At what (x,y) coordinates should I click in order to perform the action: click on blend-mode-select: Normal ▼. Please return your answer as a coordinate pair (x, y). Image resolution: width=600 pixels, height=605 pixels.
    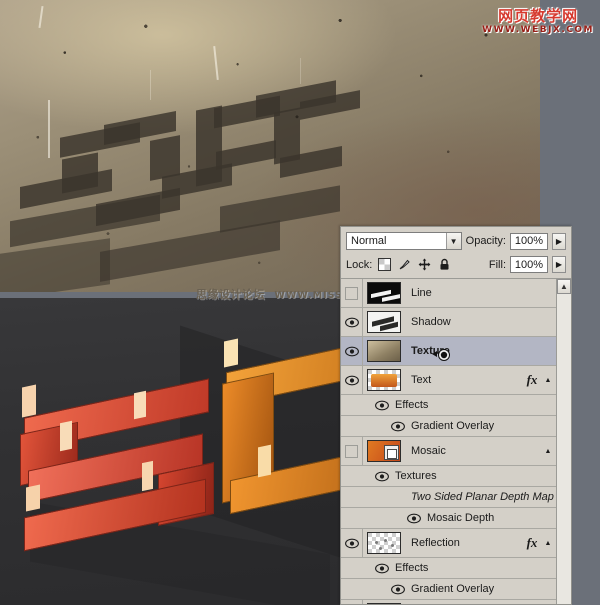
    Looking at the image, I should click on (404, 241).